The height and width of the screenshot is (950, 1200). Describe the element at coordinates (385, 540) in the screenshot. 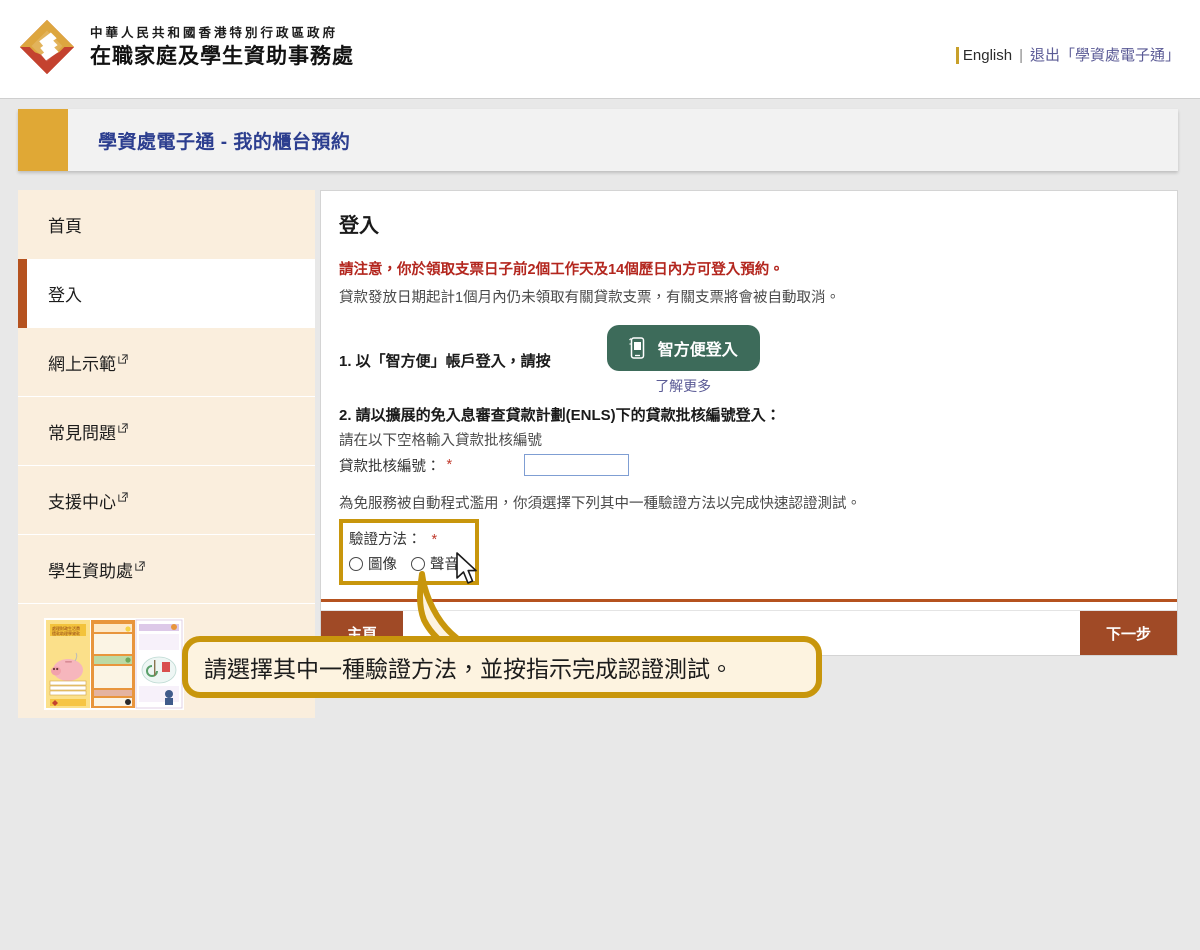

I see `verification-label: 驗證方法：` at that location.